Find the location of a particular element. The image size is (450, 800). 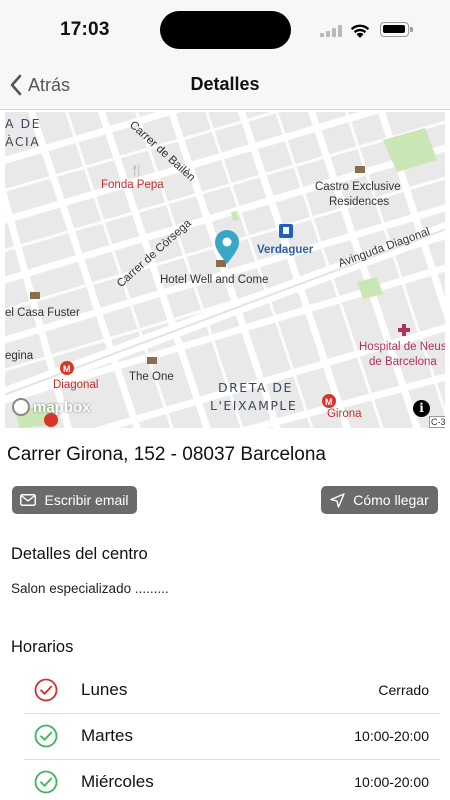

dynamic-island is located at coordinates (225, 30).